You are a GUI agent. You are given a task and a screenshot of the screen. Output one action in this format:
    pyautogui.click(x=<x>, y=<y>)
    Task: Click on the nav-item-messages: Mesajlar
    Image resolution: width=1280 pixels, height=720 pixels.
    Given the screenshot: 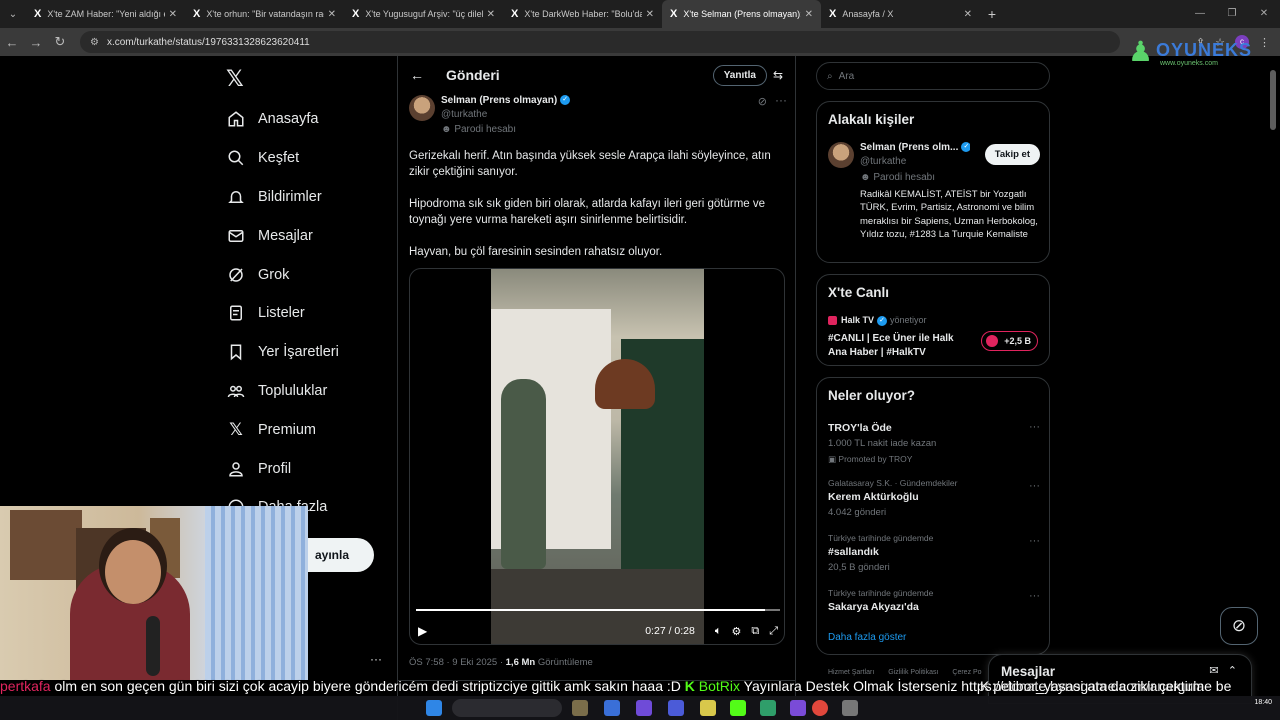 What is the action you would take?
    pyautogui.click(x=282, y=235)
    